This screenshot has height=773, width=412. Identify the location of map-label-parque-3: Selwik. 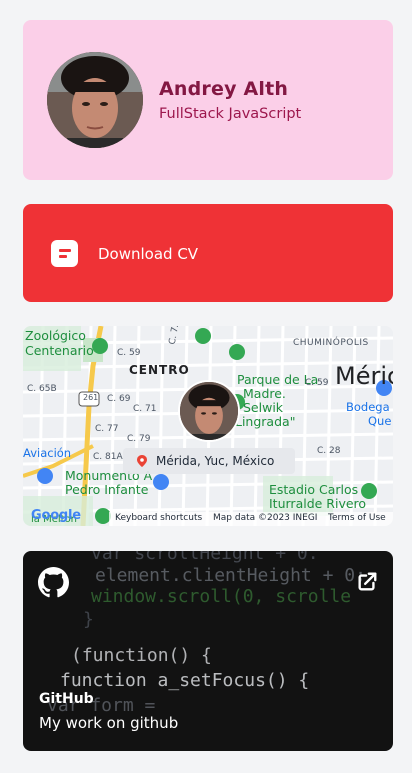
(263, 407).